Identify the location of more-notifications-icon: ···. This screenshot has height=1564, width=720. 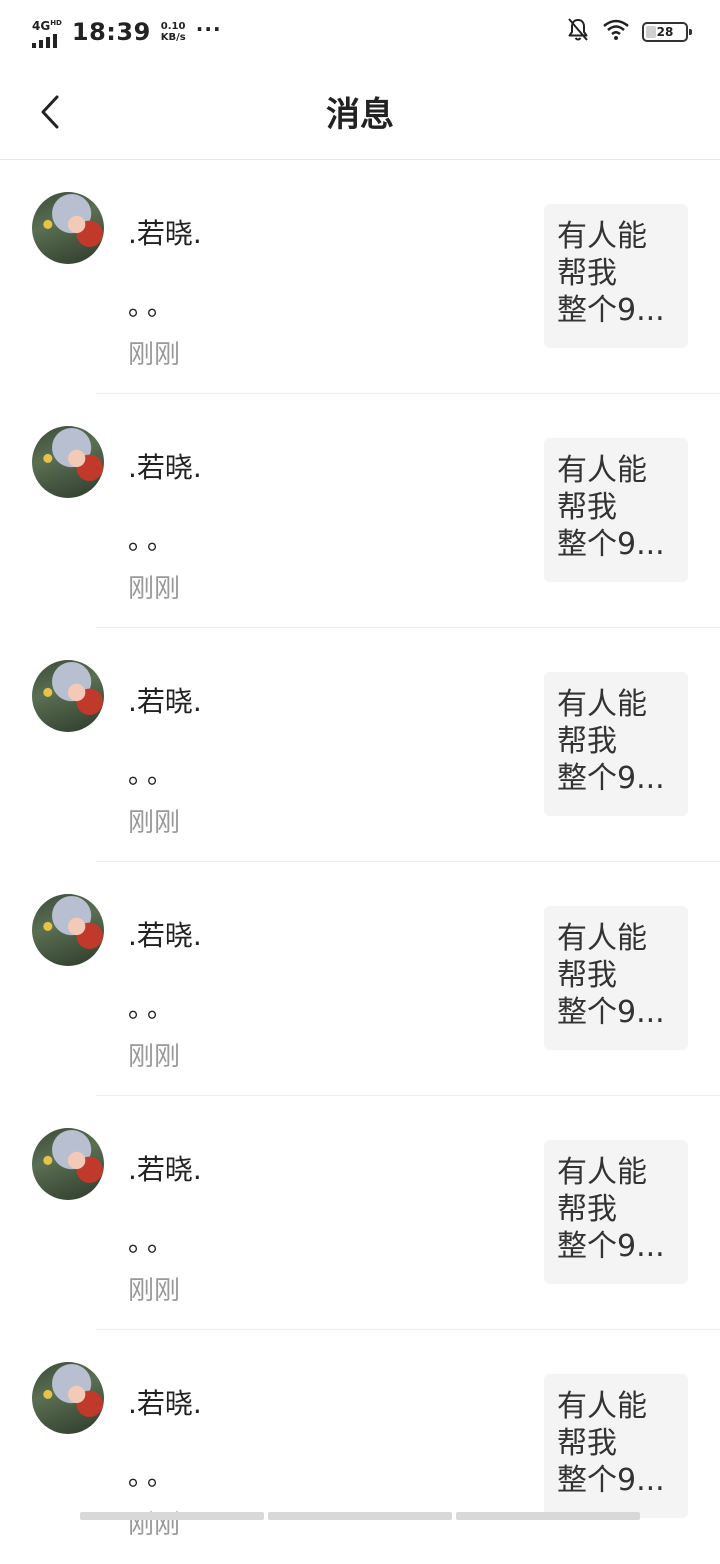
(208, 29).